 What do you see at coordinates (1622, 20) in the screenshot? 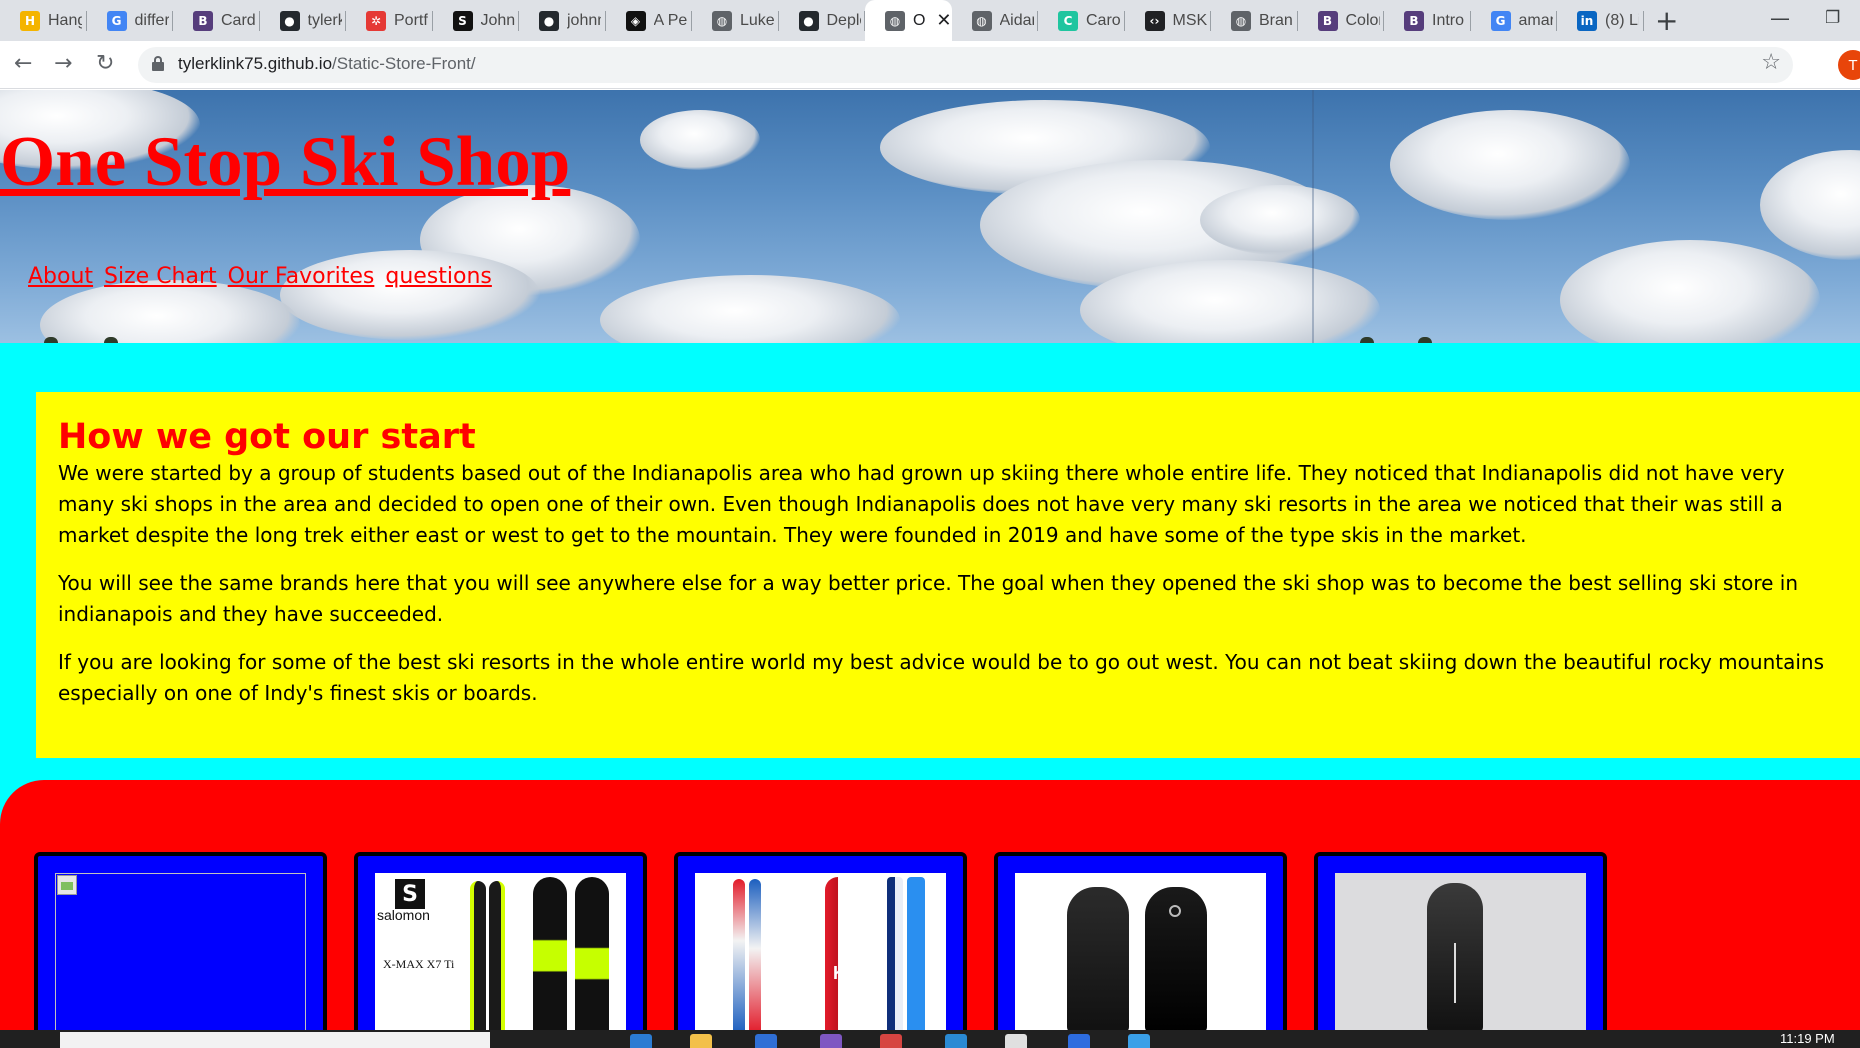
I see `tab-title: (8) LinkedIn` at bounding box center [1622, 20].